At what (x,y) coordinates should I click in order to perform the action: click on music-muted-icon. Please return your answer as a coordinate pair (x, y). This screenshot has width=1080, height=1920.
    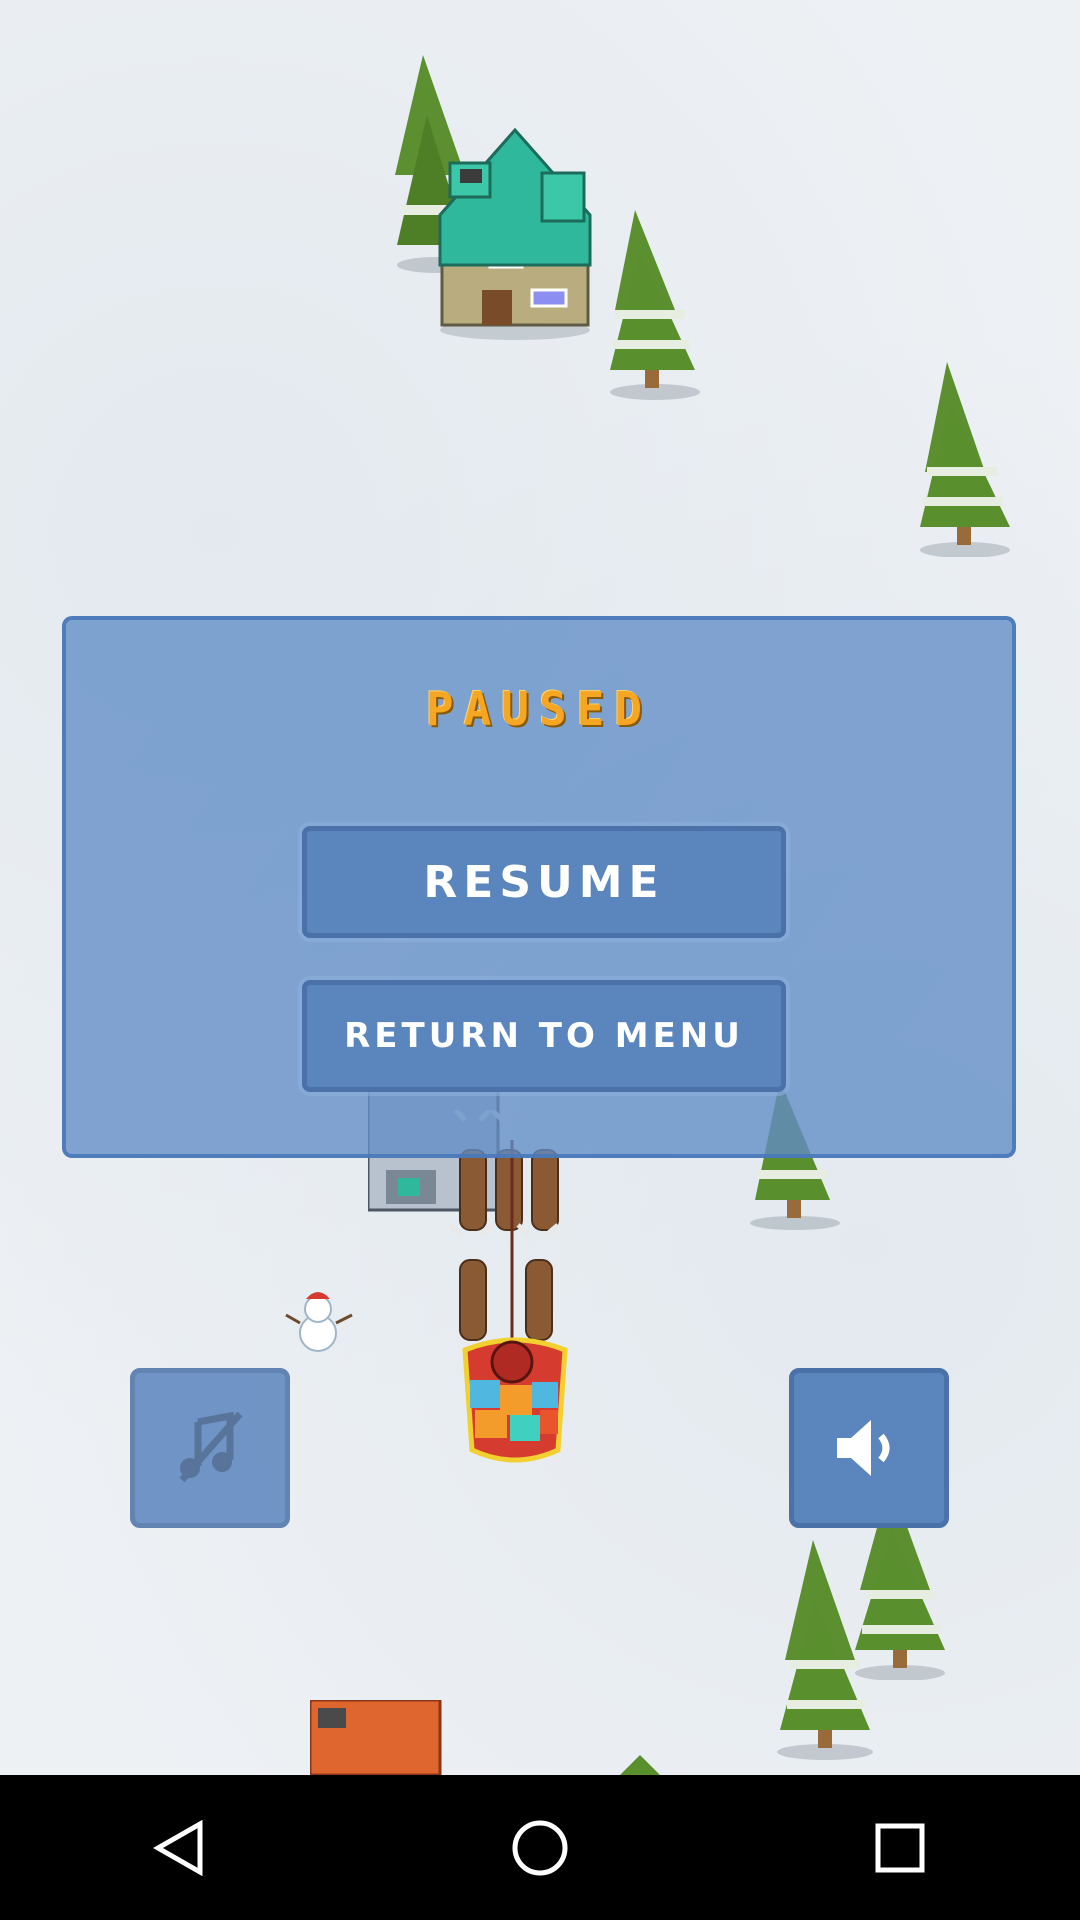
    Looking at the image, I should click on (211, 1447).